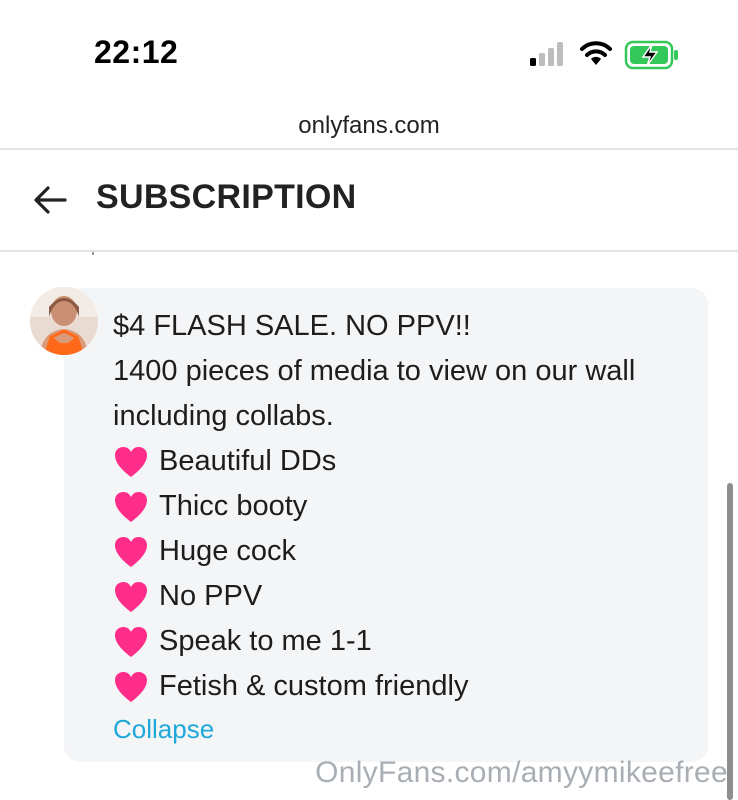 This screenshot has height=800, width=738. What do you see at coordinates (408, 461) in the screenshot?
I see `list-item: Beautiful DDs` at bounding box center [408, 461].